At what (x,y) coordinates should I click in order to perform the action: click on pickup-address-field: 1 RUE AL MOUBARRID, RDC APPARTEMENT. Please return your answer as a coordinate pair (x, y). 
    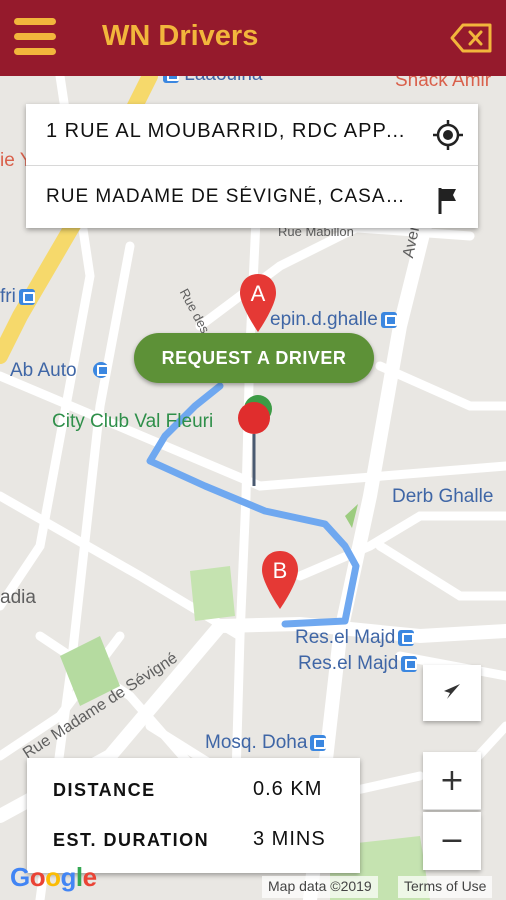
    Looking at the image, I should click on (252, 135).